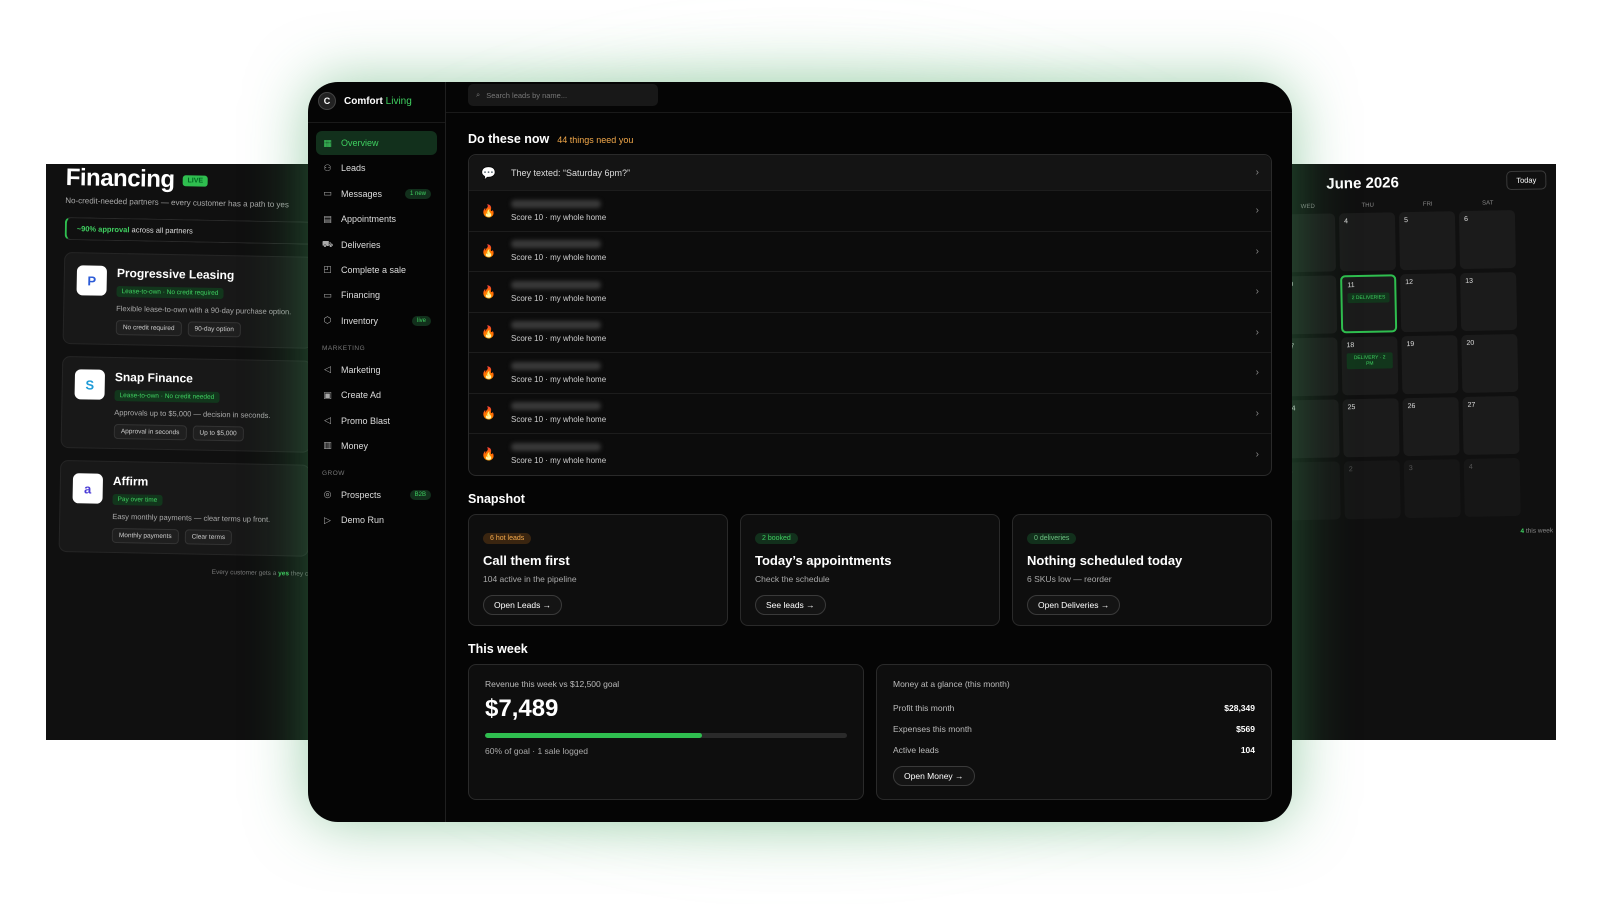 This screenshot has height=904, width=1600. Describe the element at coordinates (1487, 239) in the screenshot. I see `calendar-day: 6` at that location.